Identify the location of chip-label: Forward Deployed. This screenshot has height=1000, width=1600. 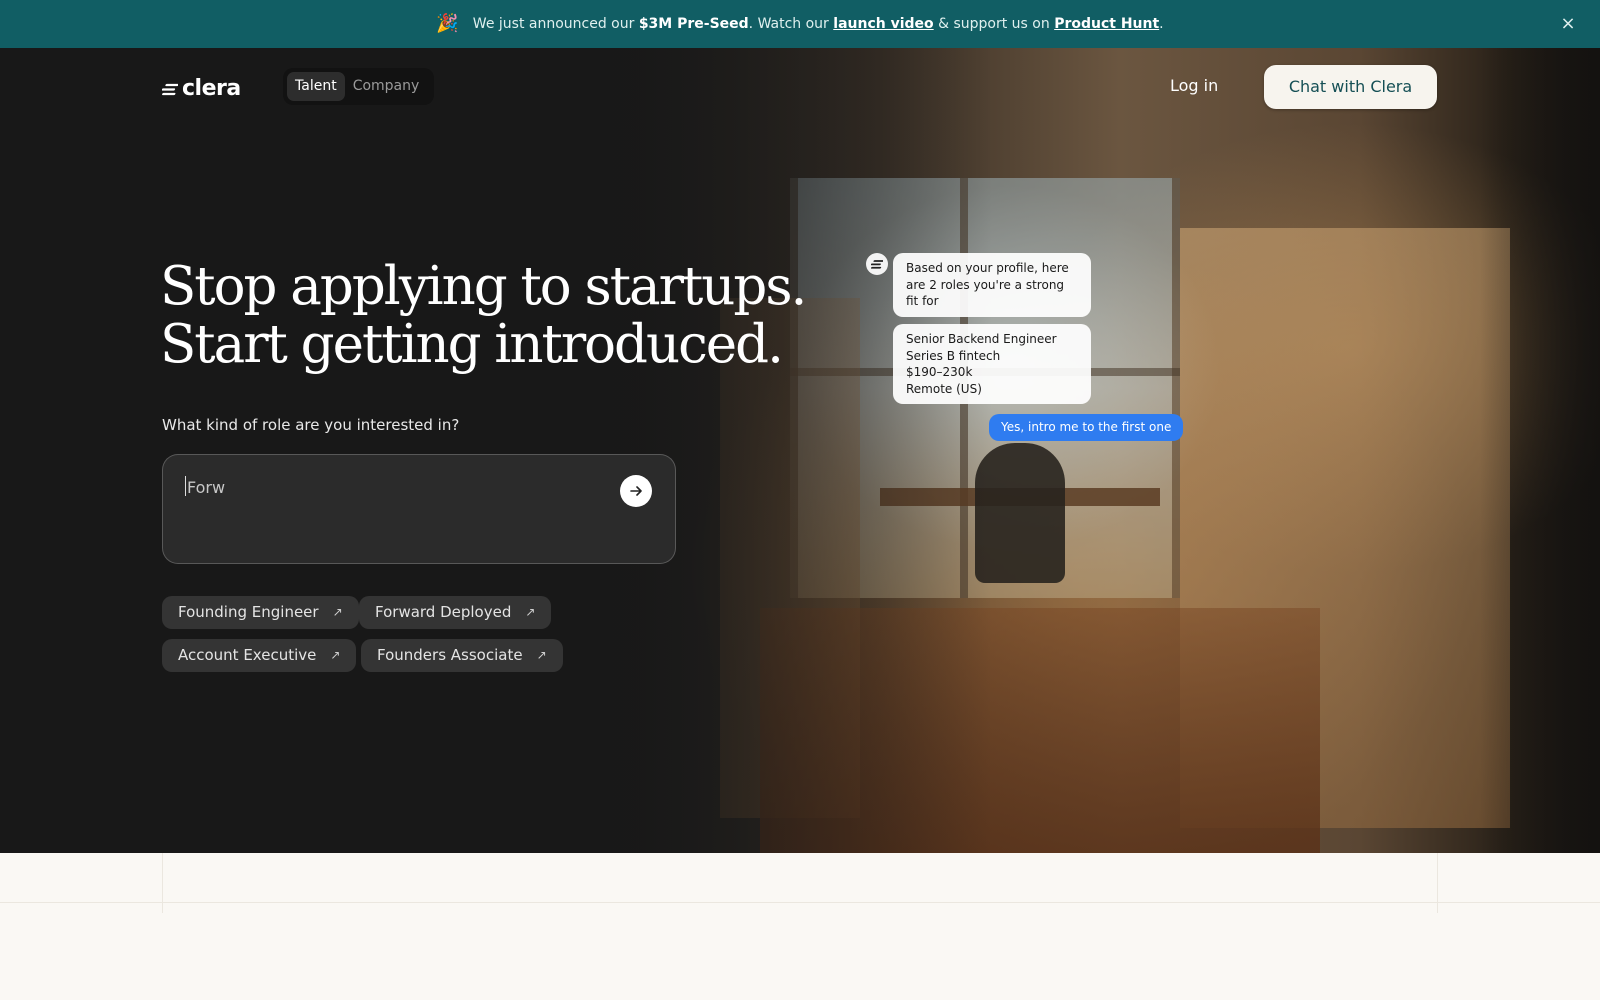
(443, 612).